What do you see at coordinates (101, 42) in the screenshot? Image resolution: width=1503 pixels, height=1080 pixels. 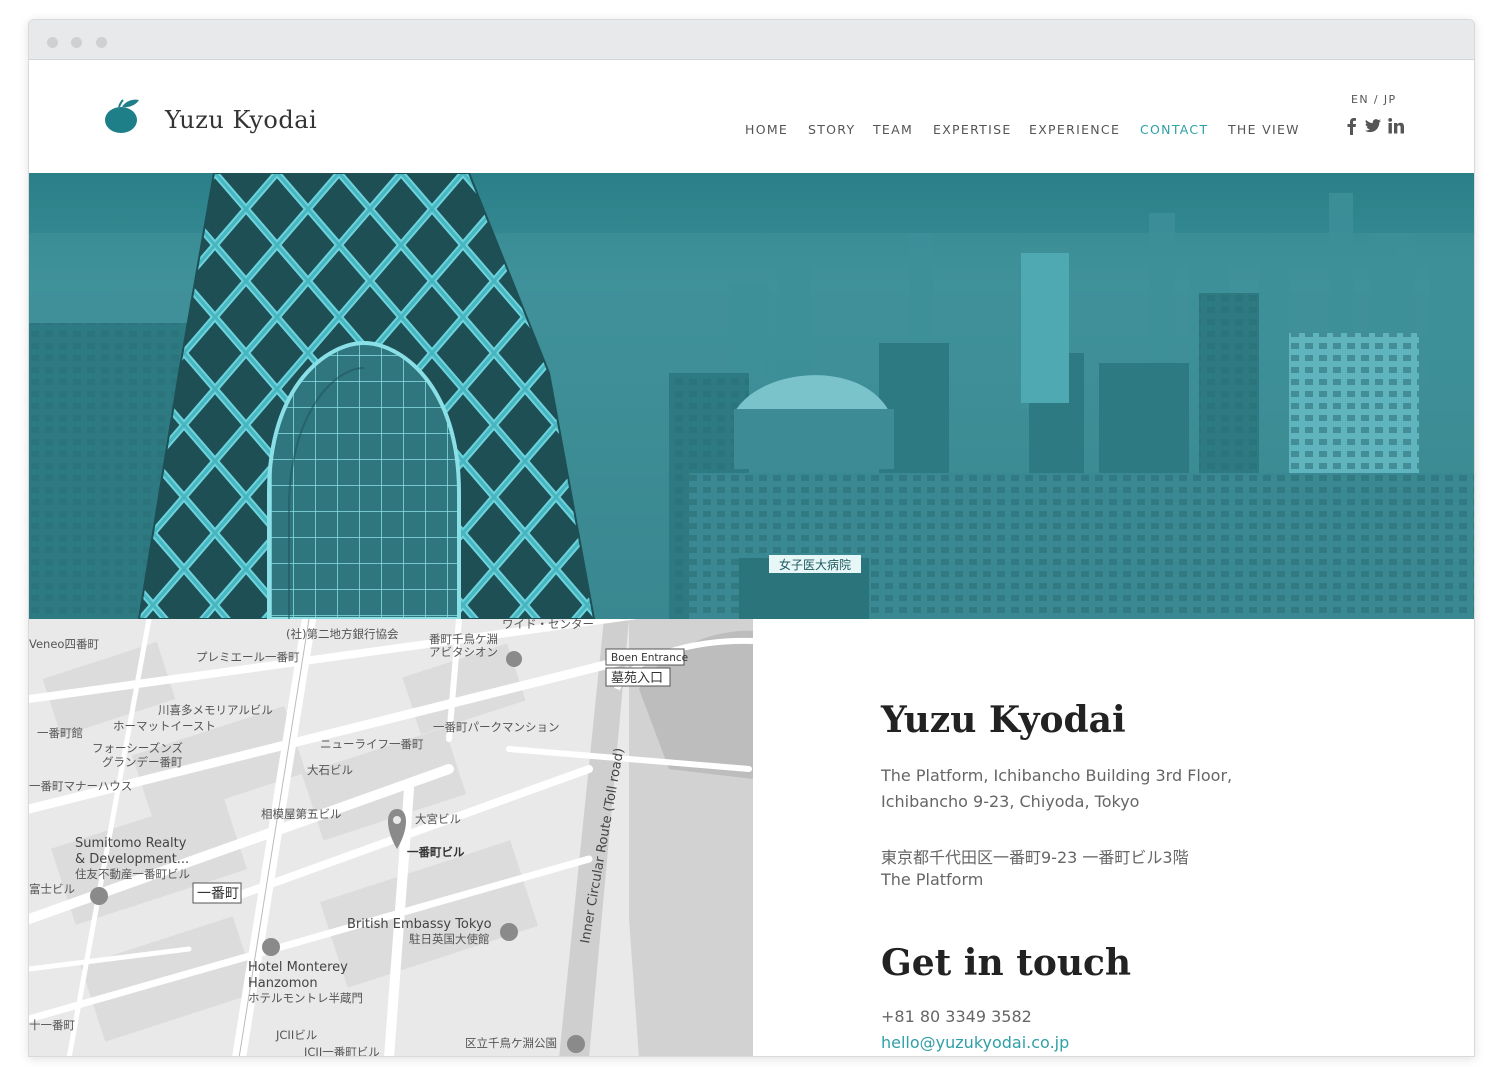 I see `window-maximize-dot` at bounding box center [101, 42].